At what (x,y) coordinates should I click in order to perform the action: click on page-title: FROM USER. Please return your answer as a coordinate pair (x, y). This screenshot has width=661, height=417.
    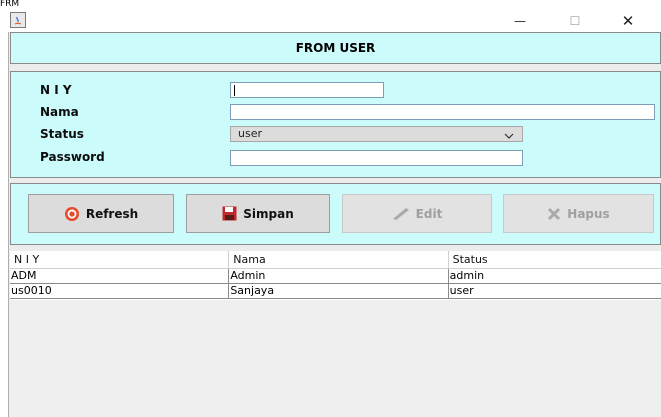
    Looking at the image, I should click on (335, 48).